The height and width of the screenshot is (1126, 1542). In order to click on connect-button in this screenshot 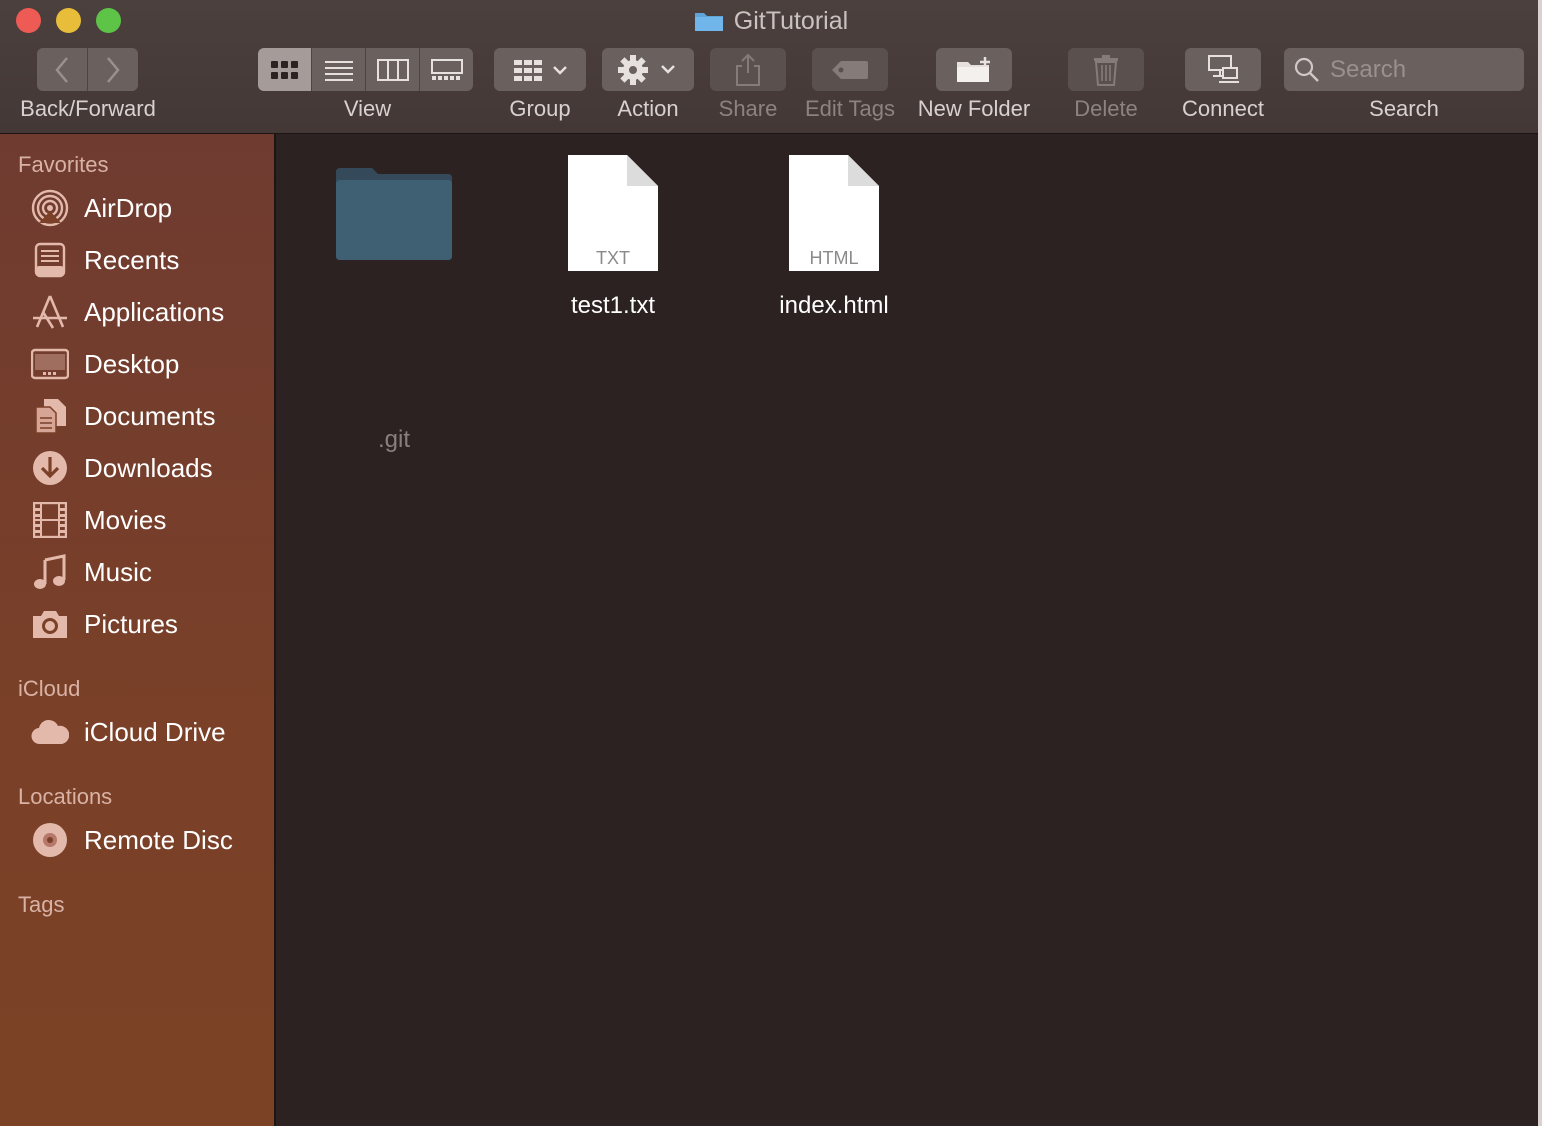, I will do `click(1223, 69)`.